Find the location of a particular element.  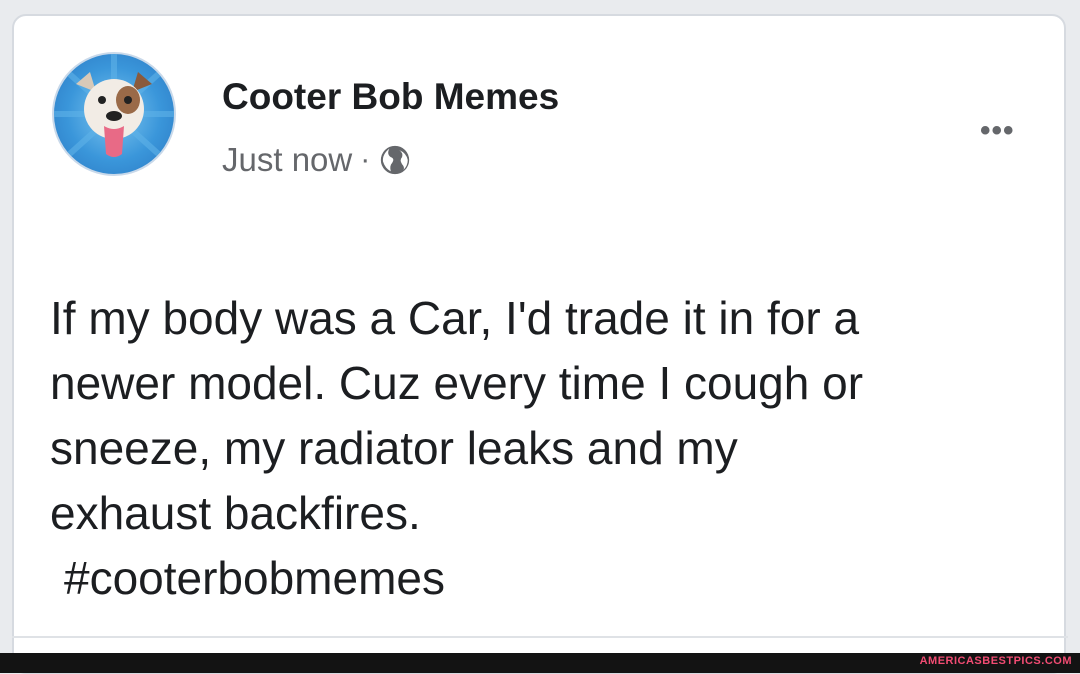

author-name: Cooter Bob Memes is located at coordinates (390, 97).